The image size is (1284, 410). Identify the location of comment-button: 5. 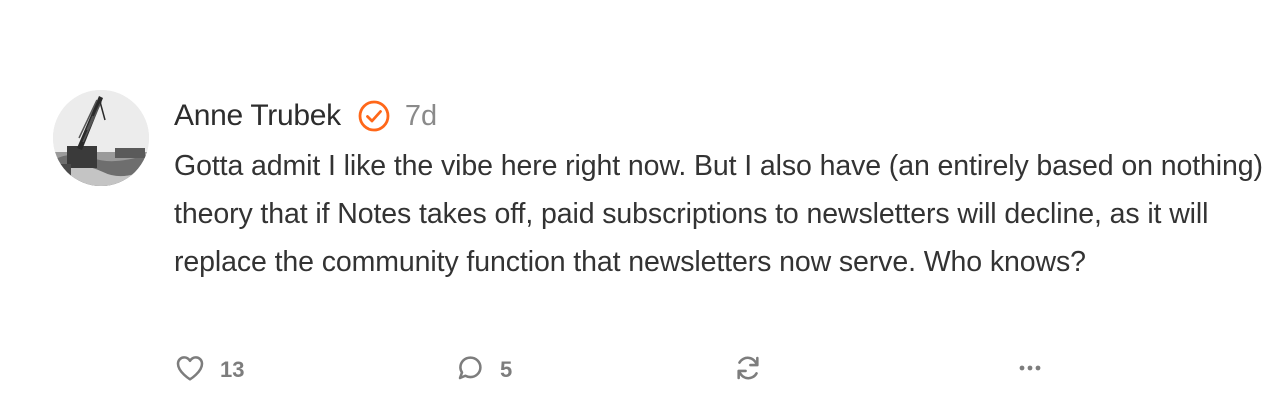
(483, 370).